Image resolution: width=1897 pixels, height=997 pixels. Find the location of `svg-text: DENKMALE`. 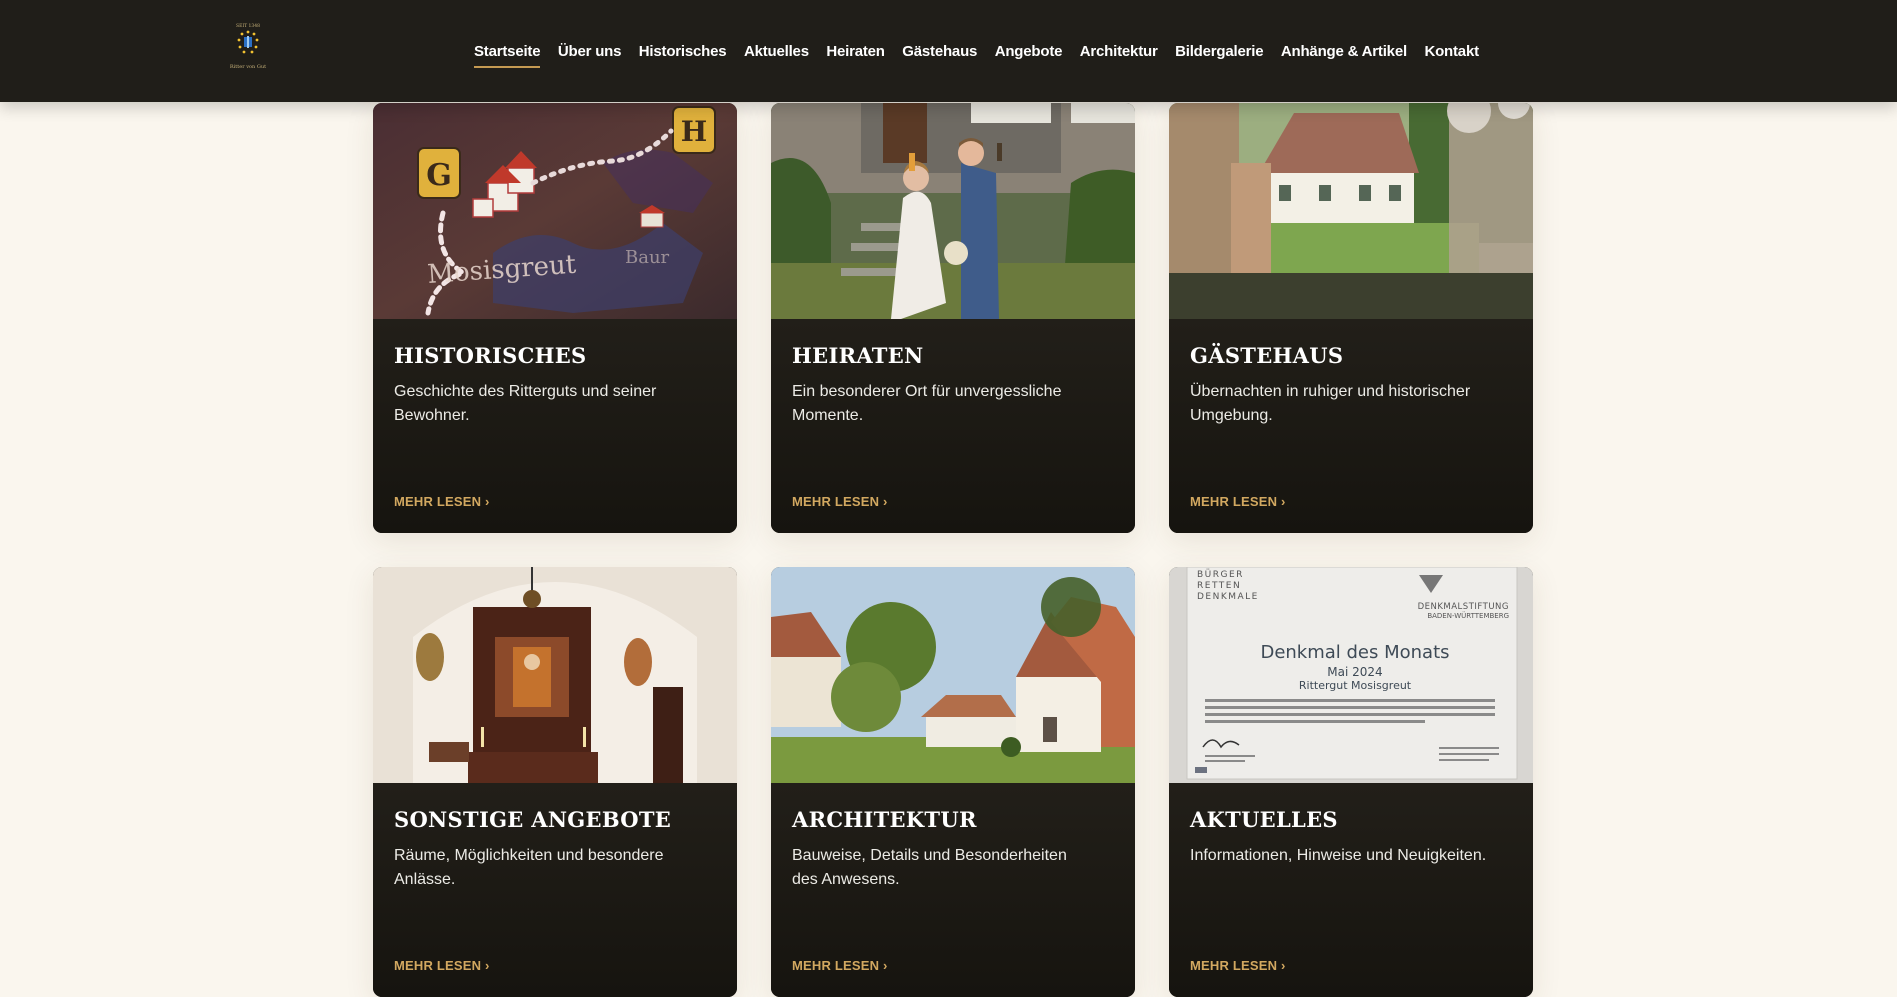

svg-text: DENKMALE is located at coordinates (1228, 597).